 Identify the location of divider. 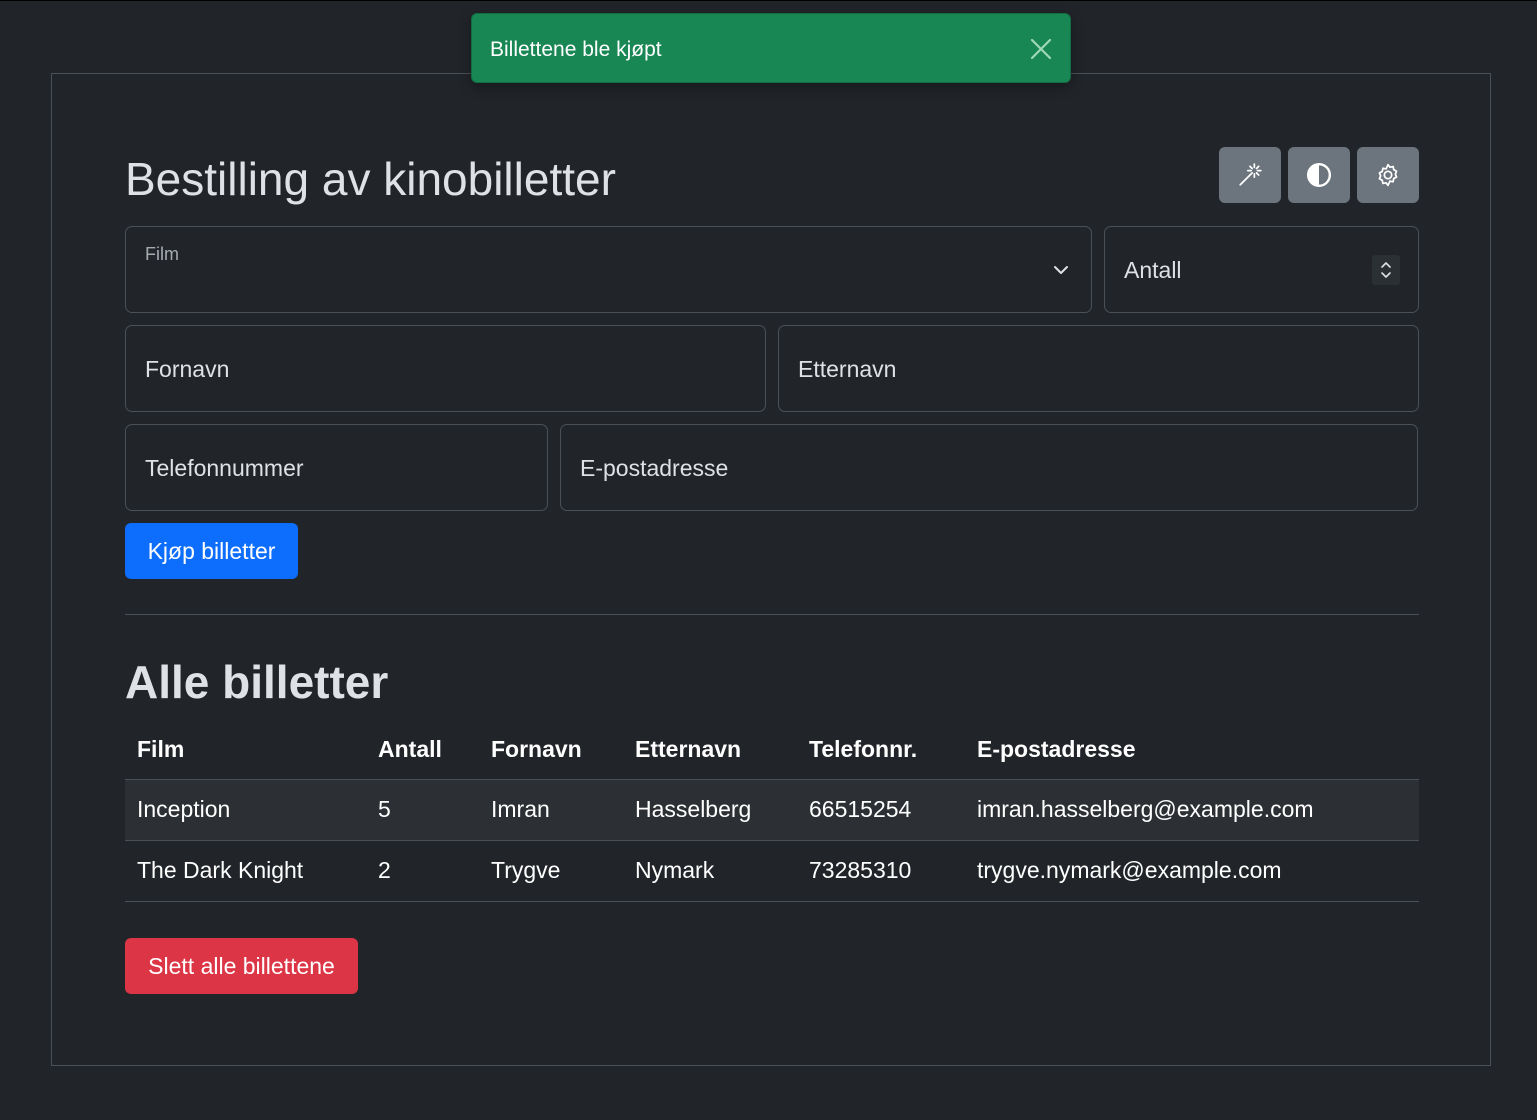
(772, 614).